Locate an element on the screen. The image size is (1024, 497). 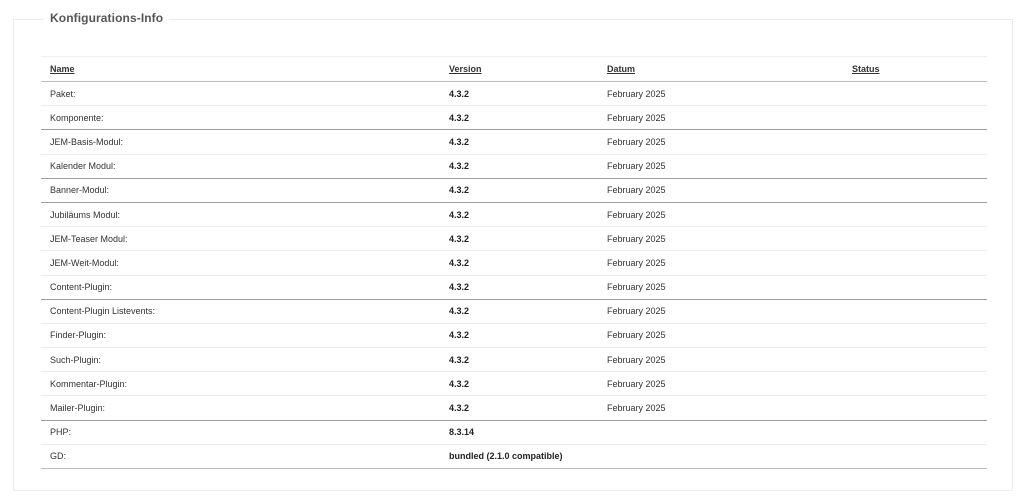
table-row: Jubiläums Modul: 4.3.2 February 2025 is located at coordinates (514, 215).